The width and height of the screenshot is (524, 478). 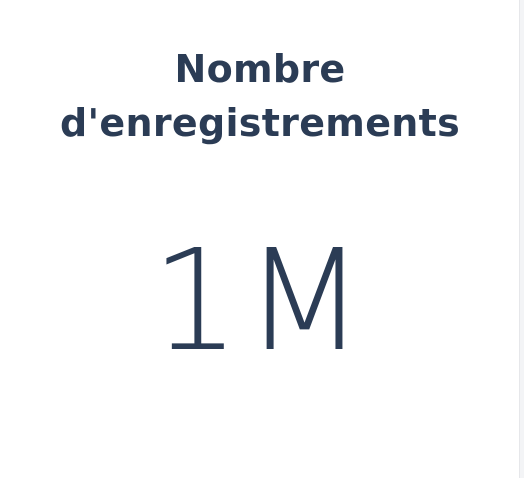 What do you see at coordinates (522, 239) in the screenshot?
I see `panel-divider` at bounding box center [522, 239].